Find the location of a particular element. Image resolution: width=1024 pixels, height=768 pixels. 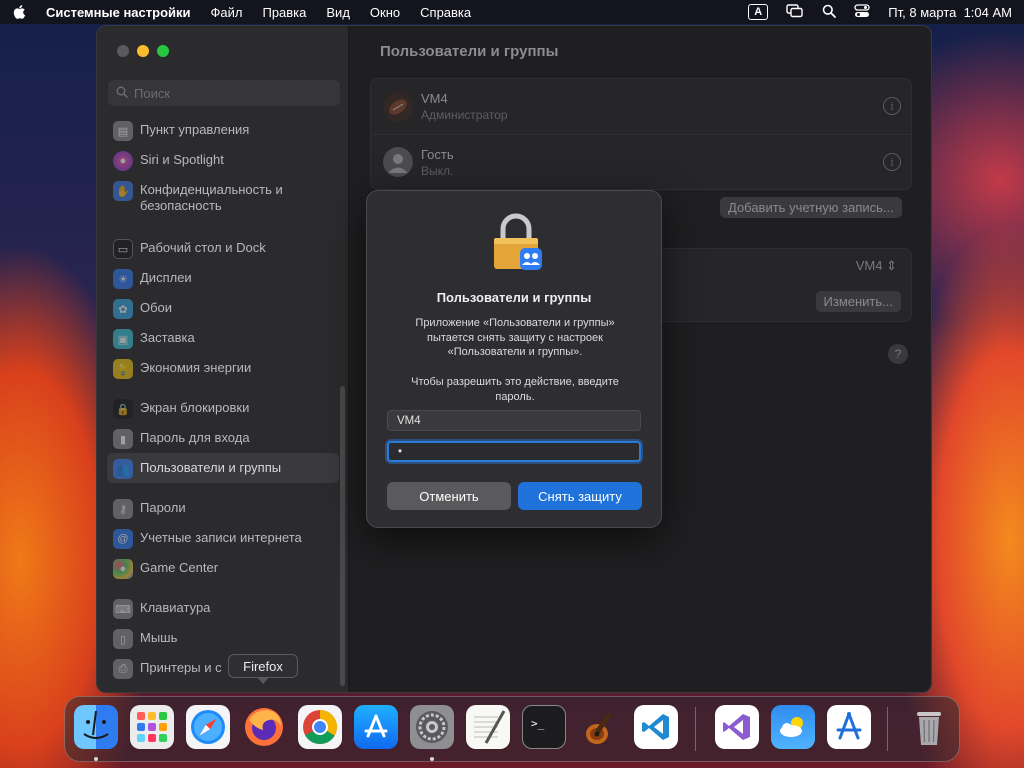

sidebar-item-wallpaper: ✿ Обои is located at coordinates (223, 308).